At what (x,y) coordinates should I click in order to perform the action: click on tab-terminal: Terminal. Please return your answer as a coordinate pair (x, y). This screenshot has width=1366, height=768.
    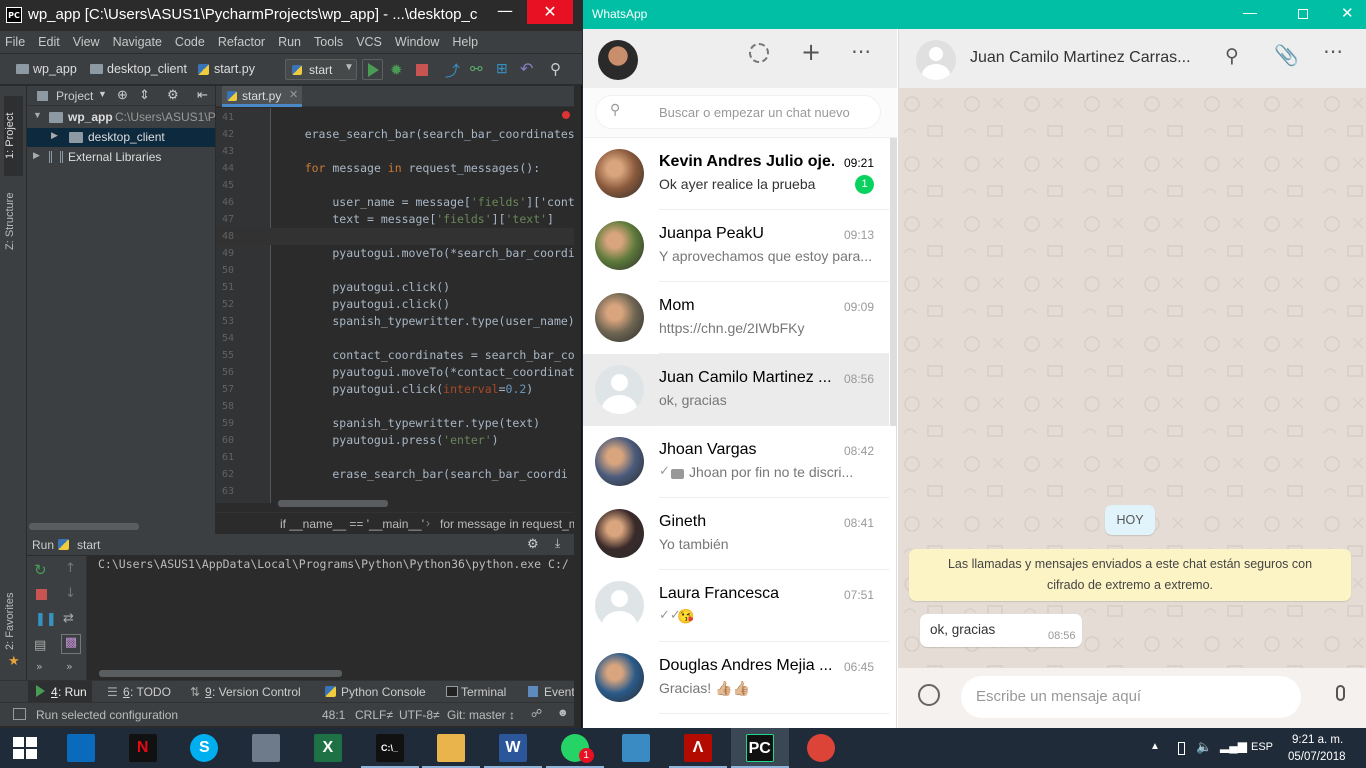
    Looking at the image, I should click on (482, 692).